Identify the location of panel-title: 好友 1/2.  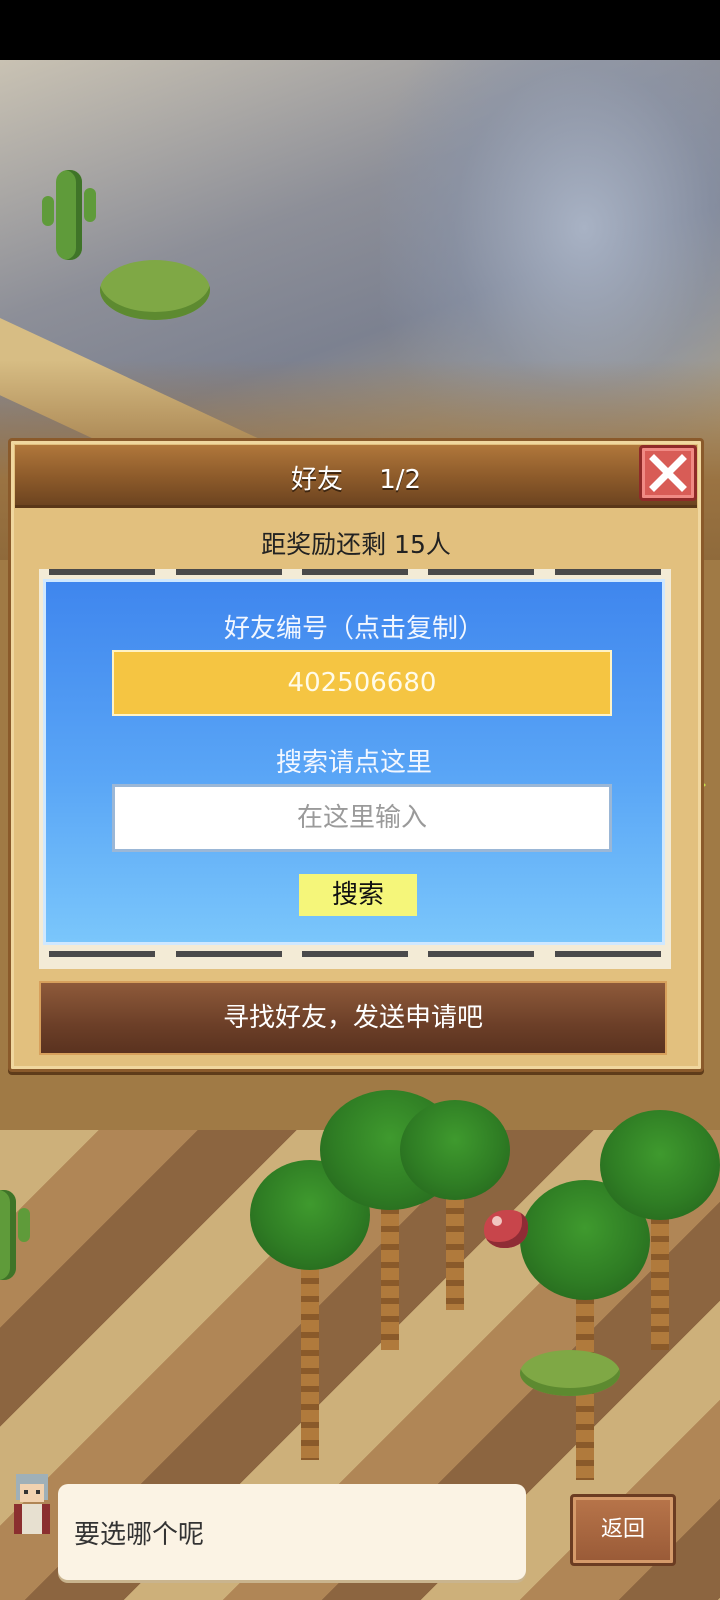
(356, 477).